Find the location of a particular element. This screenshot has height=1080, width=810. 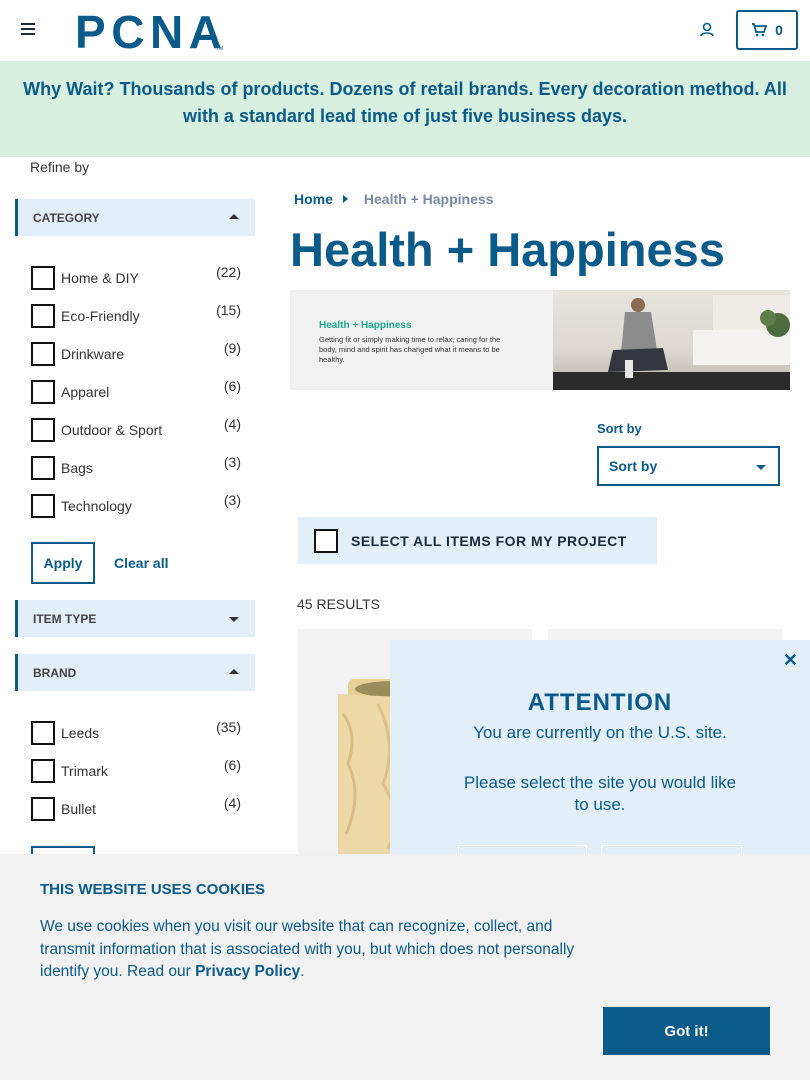

category-option-count: (6) is located at coordinates (232, 386).